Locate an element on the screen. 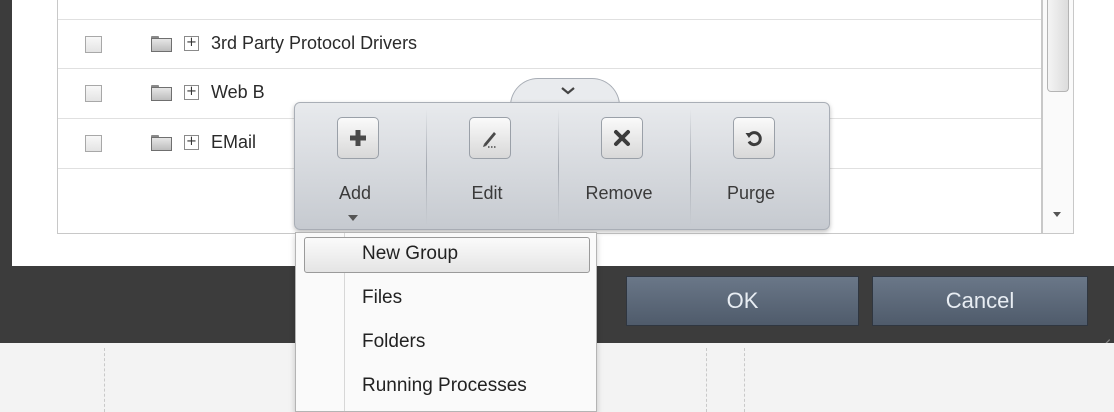 The height and width of the screenshot is (412, 1114). menu-item-running-processes: Running Processes is located at coordinates (447, 385).